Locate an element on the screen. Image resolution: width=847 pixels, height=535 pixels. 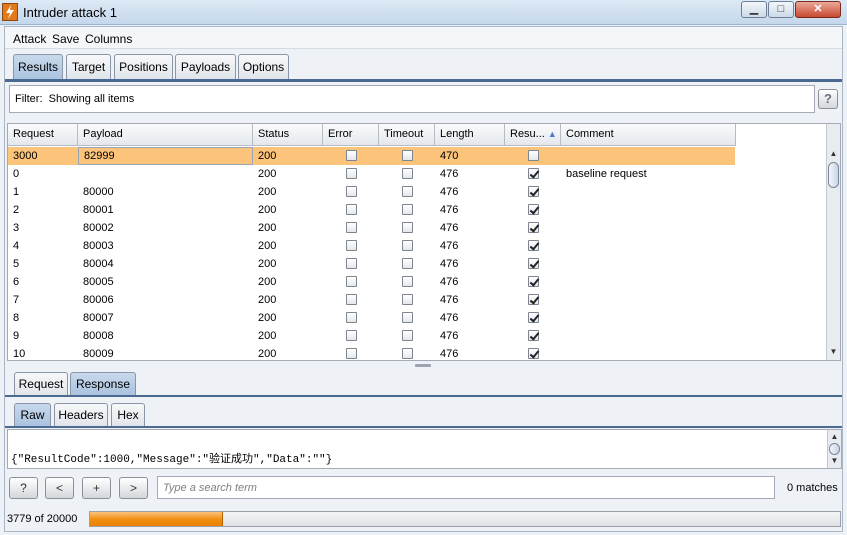
column-header-status: Status is located at coordinates (288, 135).